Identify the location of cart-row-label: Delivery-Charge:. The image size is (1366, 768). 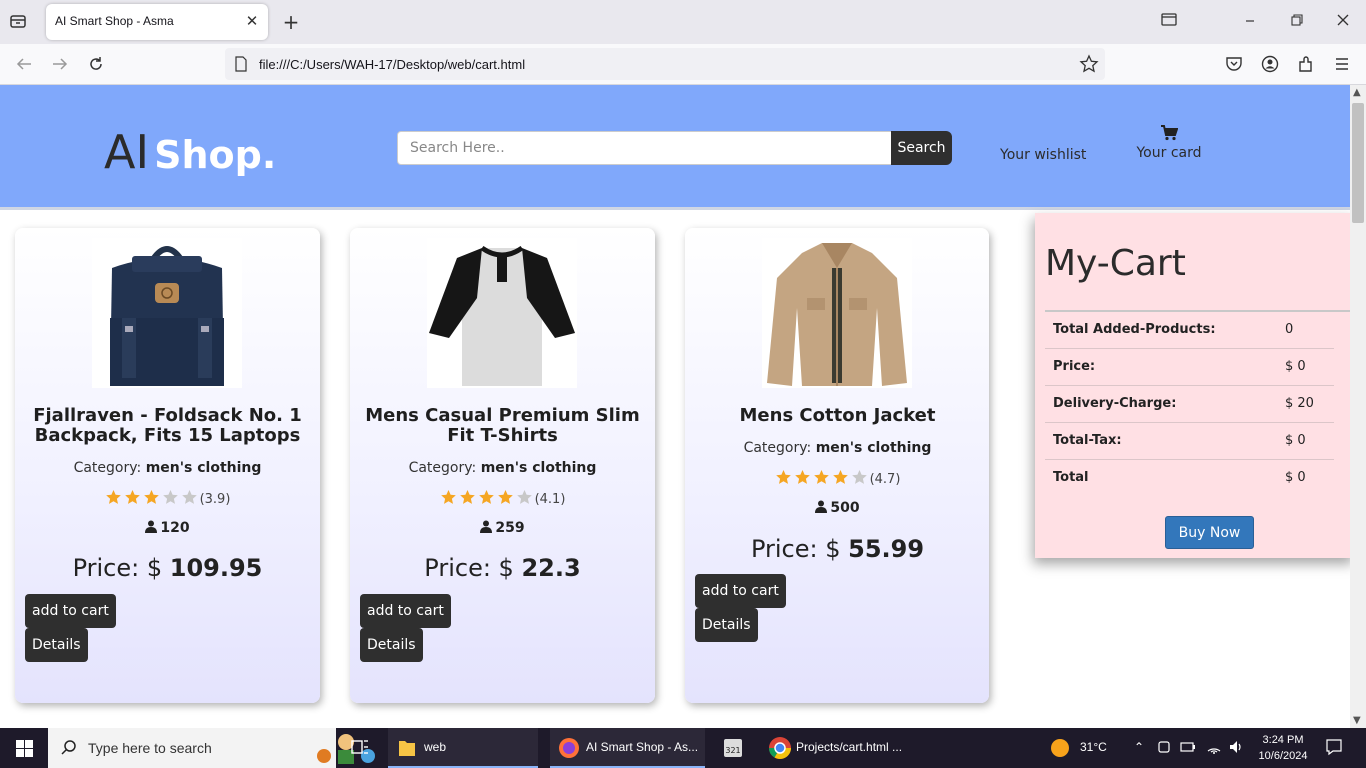
(1115, 403).